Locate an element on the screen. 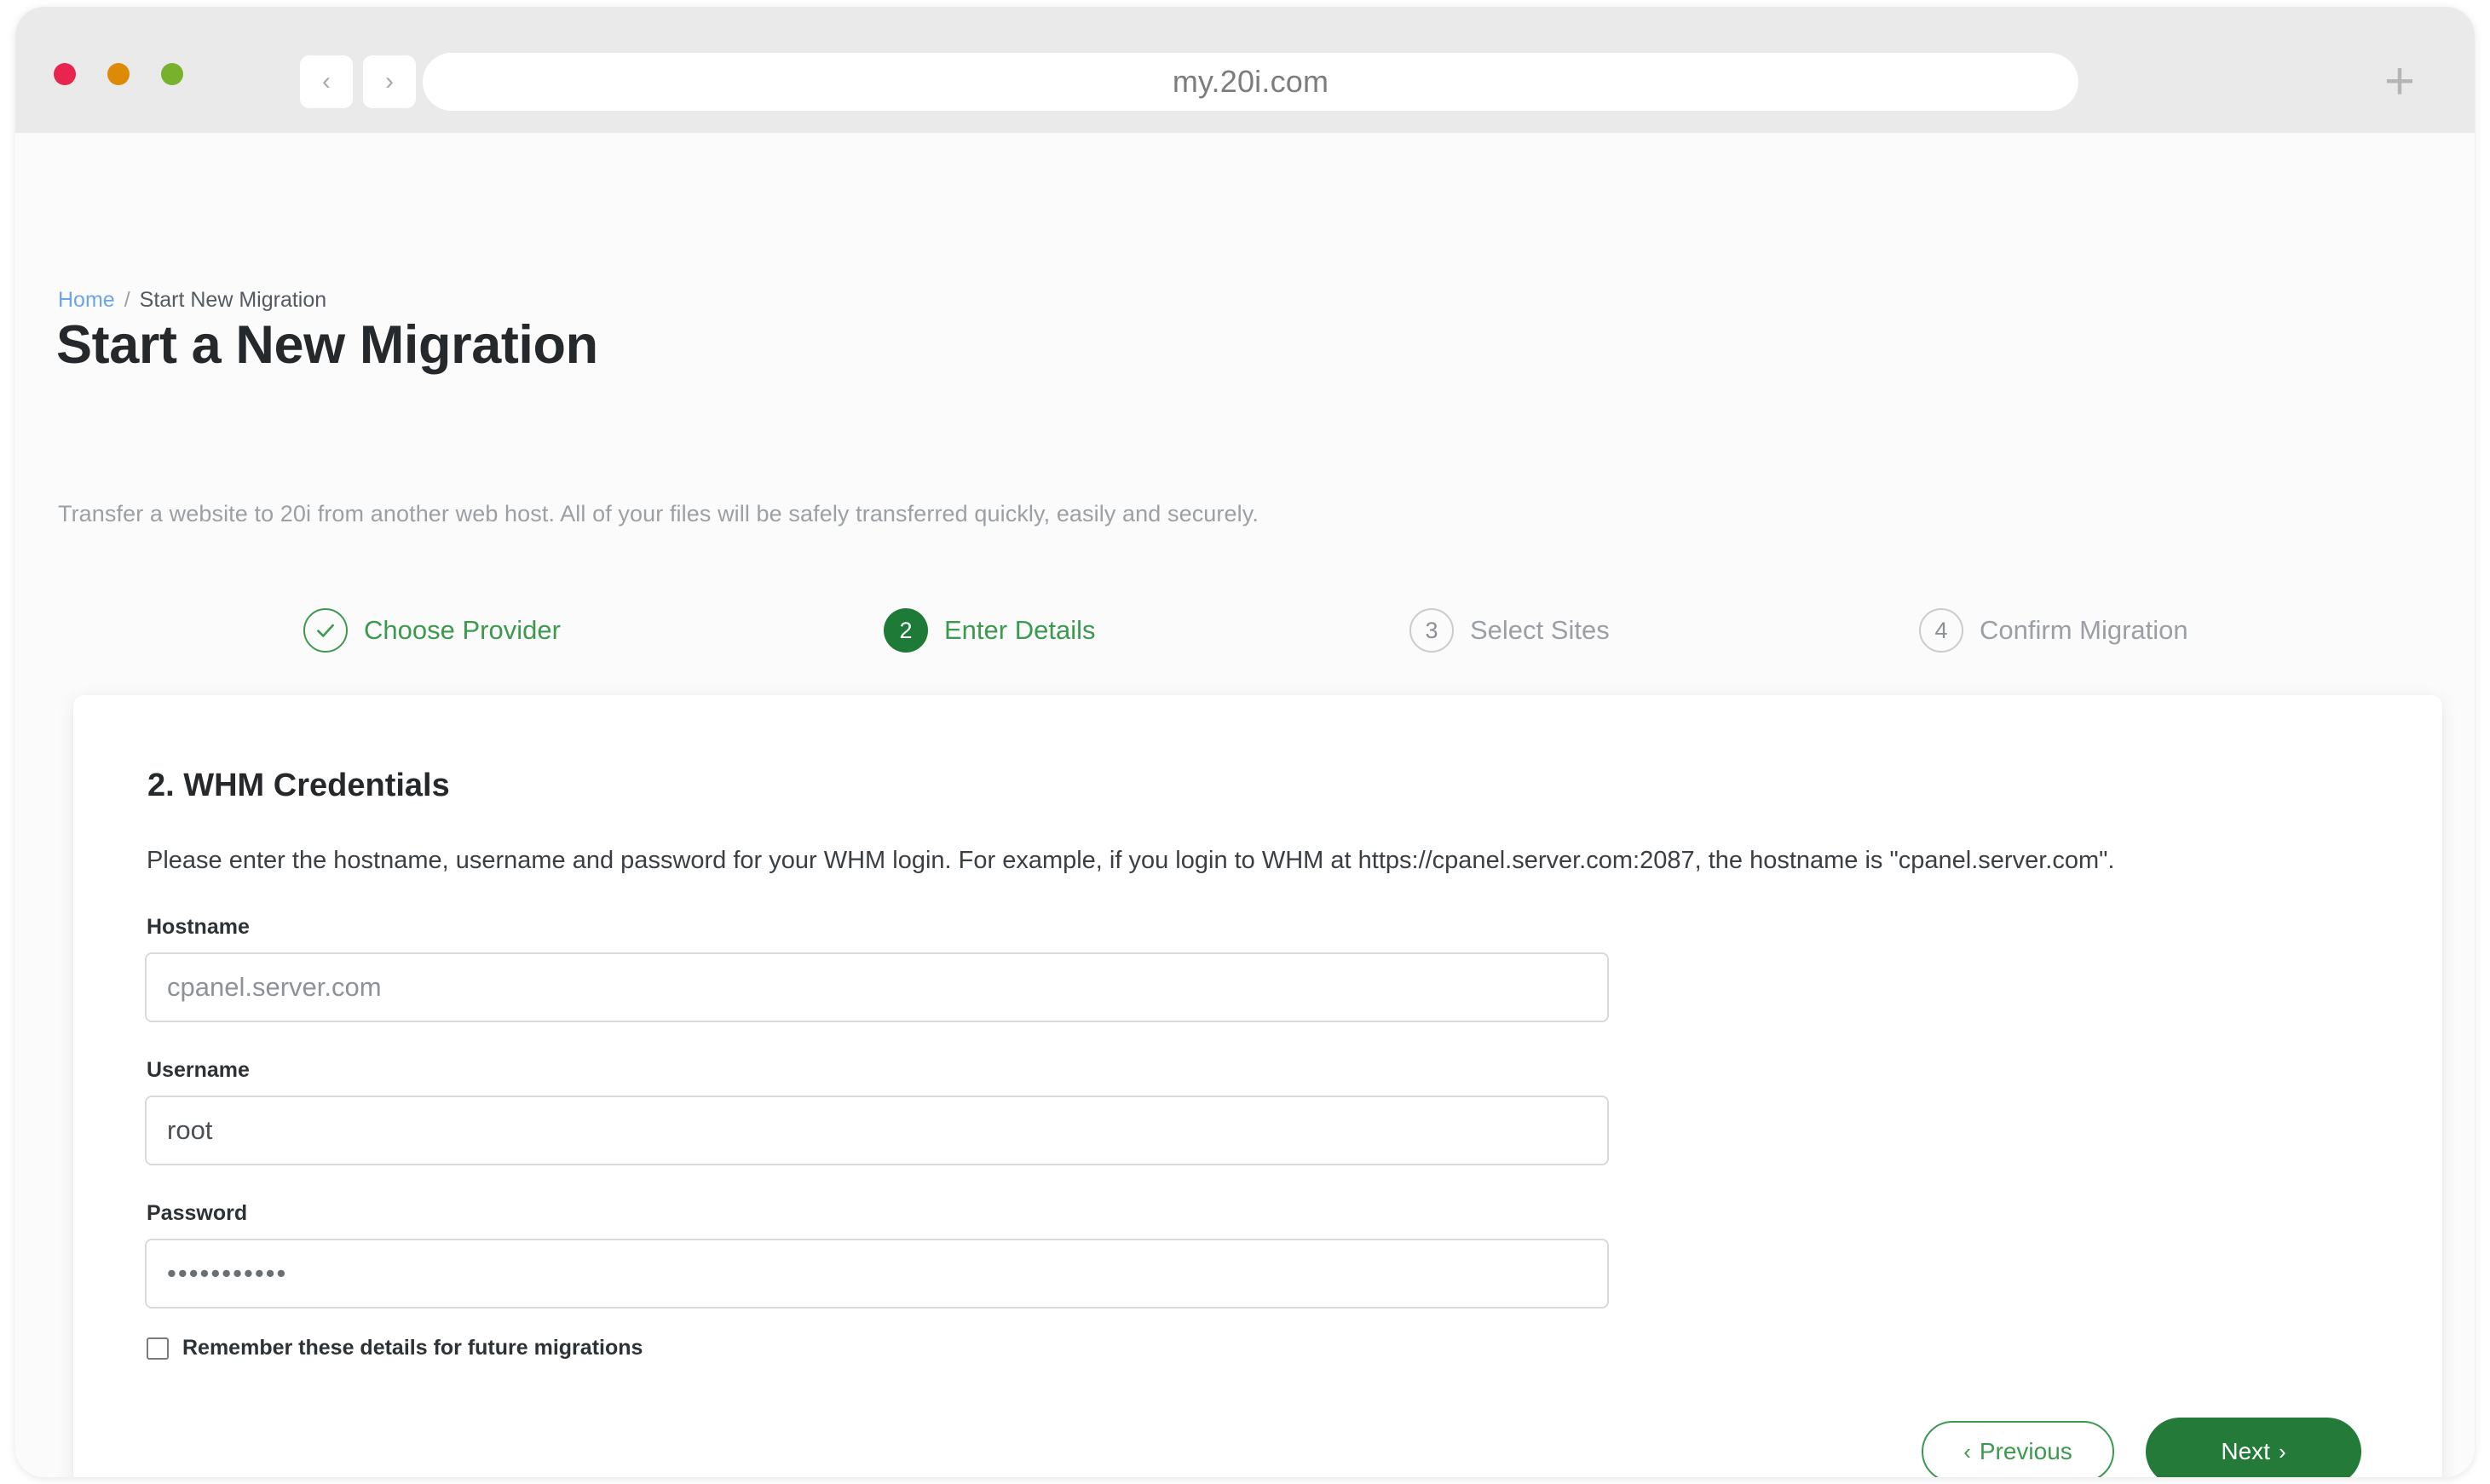 Image resolution: width=2490 pixels, height=1484 pixels. breadcrumb-current: Start New Migration is located at coordinates (233, 300).